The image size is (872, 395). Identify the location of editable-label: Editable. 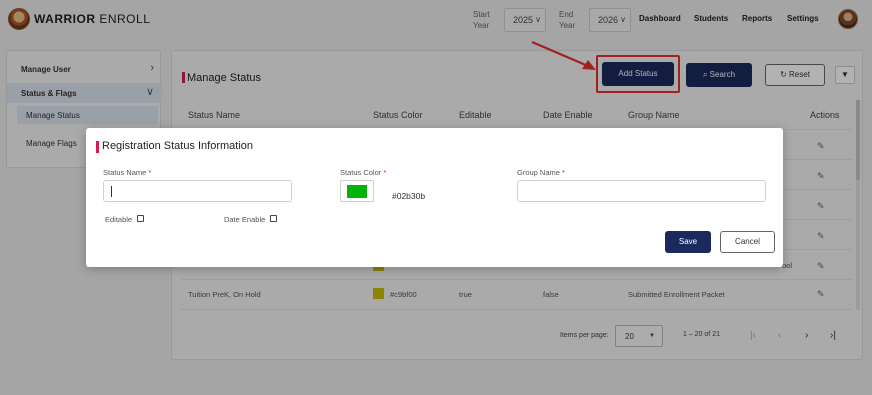
(119, 219).